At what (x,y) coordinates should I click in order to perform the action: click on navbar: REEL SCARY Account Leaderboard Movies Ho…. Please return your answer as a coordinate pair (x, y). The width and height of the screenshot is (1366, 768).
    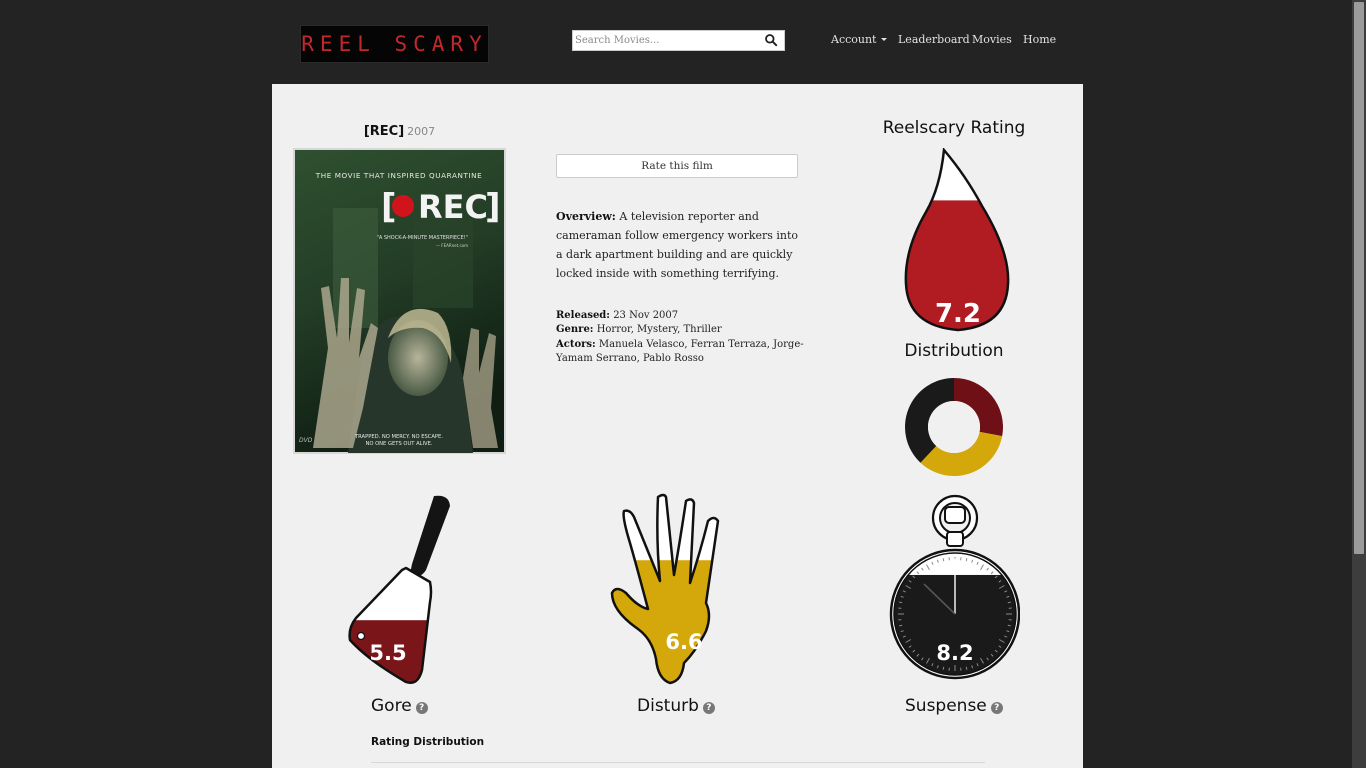
    Looking at the image, I should click on (683, 42).